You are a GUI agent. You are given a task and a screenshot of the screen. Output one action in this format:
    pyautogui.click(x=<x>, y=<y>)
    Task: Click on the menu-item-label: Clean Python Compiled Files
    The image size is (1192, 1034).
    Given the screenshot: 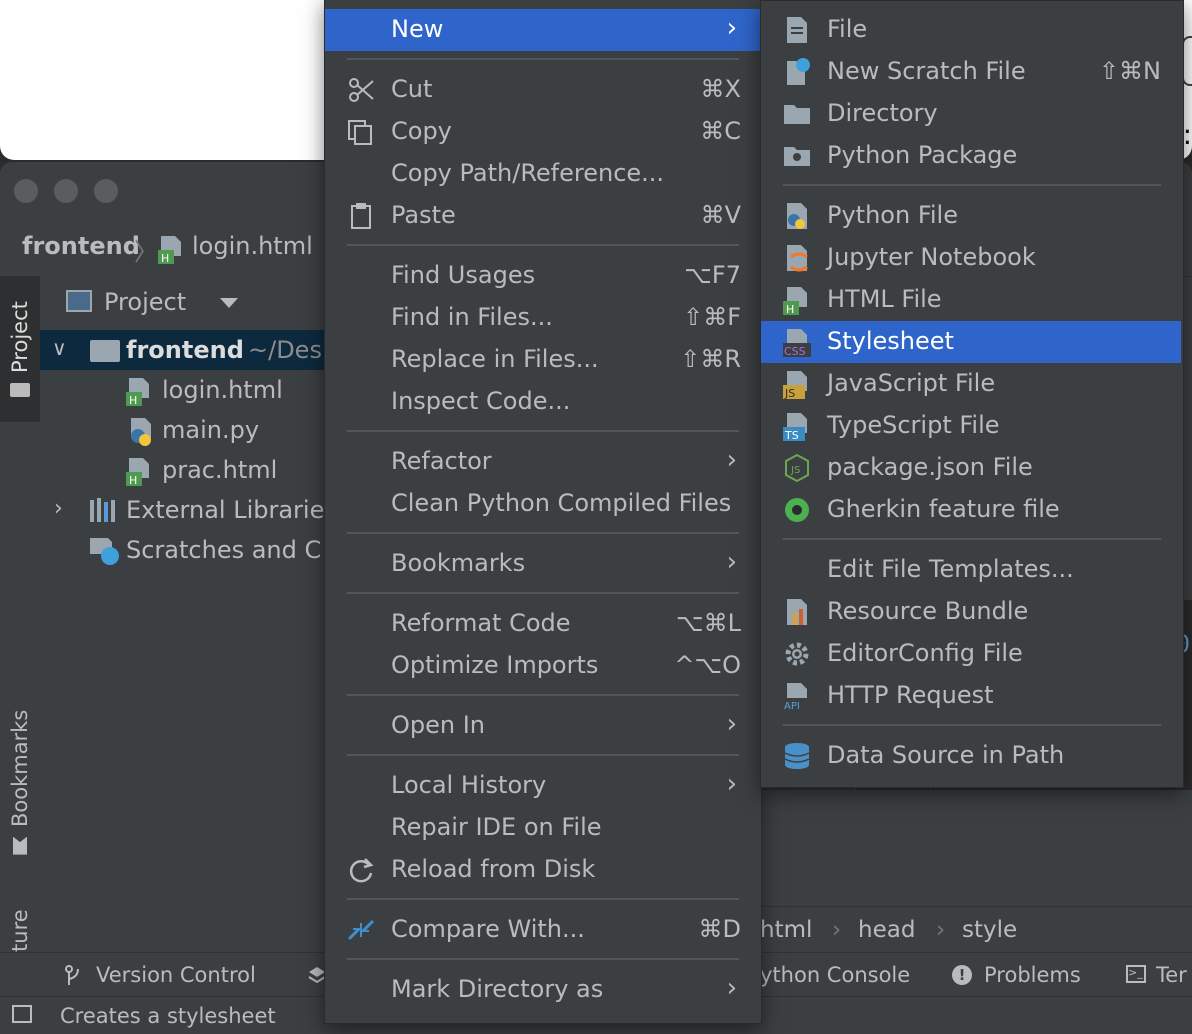 What is the action you would take?
    pyautogui.click(x=561, y=503)
    